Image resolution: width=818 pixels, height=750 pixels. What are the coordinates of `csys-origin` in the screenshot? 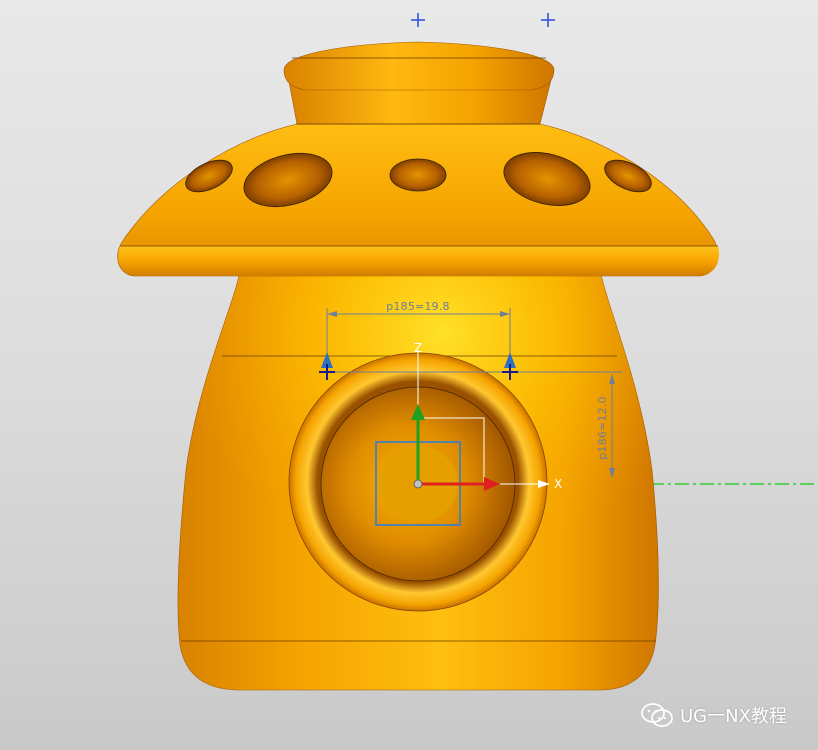 It's located at (418, 484).